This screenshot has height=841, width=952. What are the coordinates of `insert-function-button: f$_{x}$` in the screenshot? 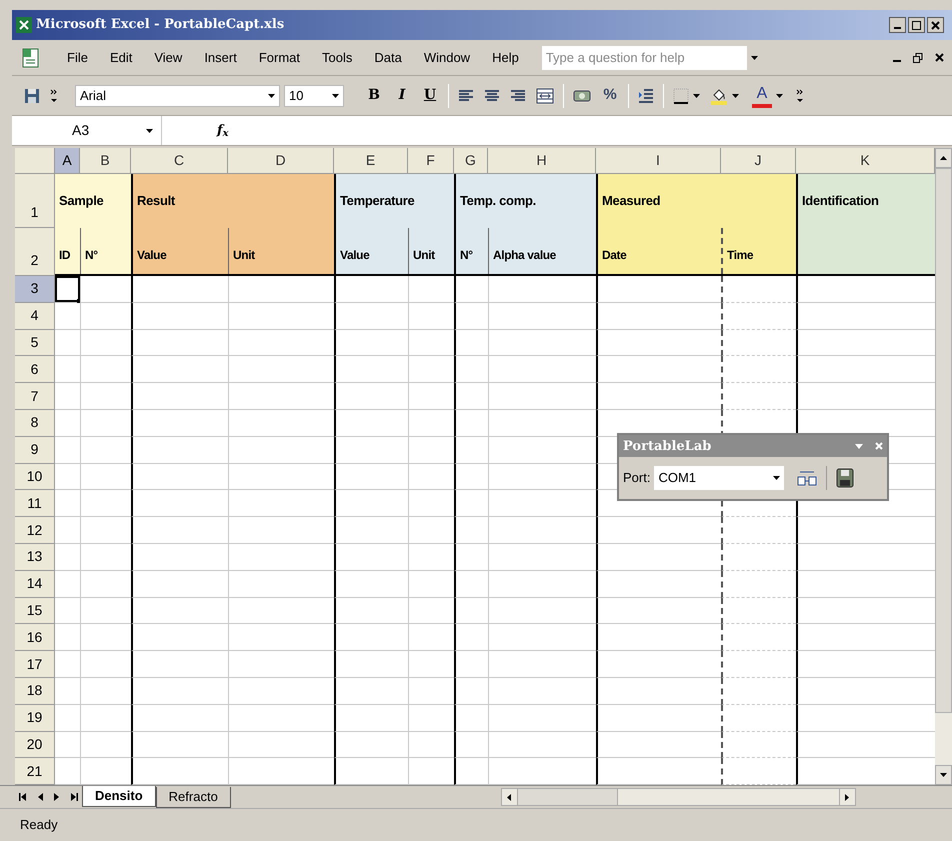 It's located at (222, 130).